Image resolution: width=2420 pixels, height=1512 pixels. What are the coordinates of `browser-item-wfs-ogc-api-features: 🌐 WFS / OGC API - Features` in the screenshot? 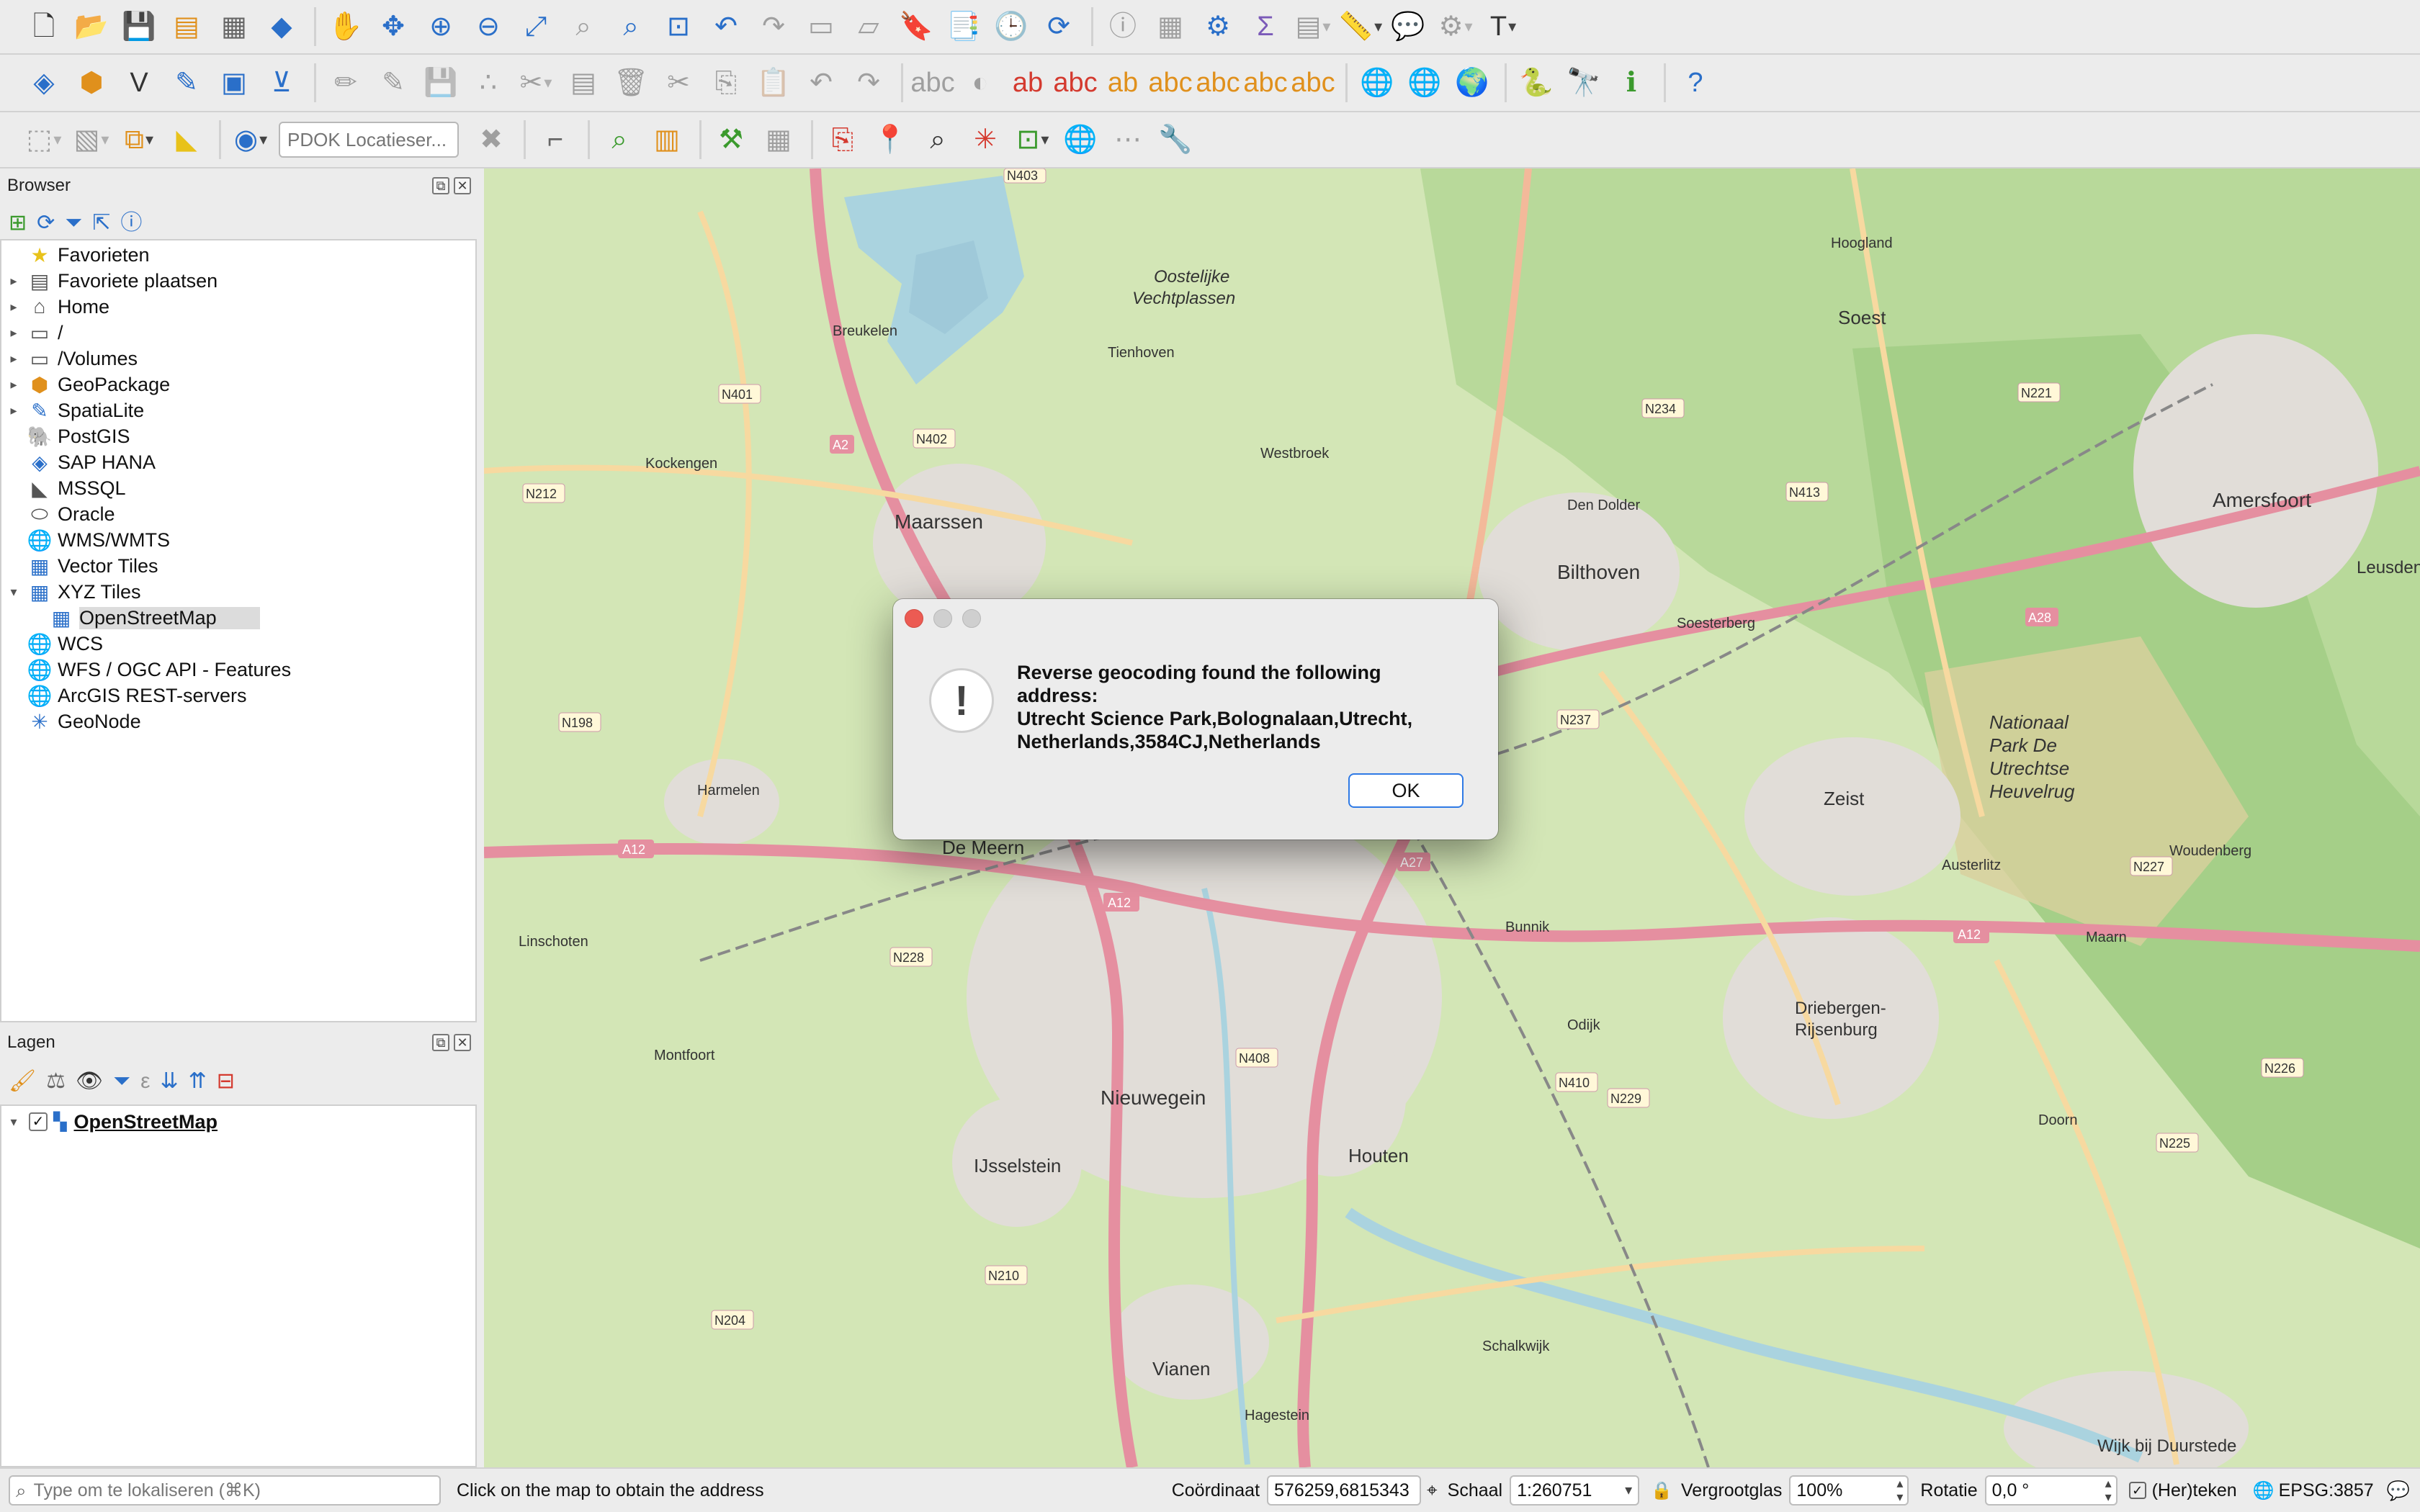 It's located at (238, 670).